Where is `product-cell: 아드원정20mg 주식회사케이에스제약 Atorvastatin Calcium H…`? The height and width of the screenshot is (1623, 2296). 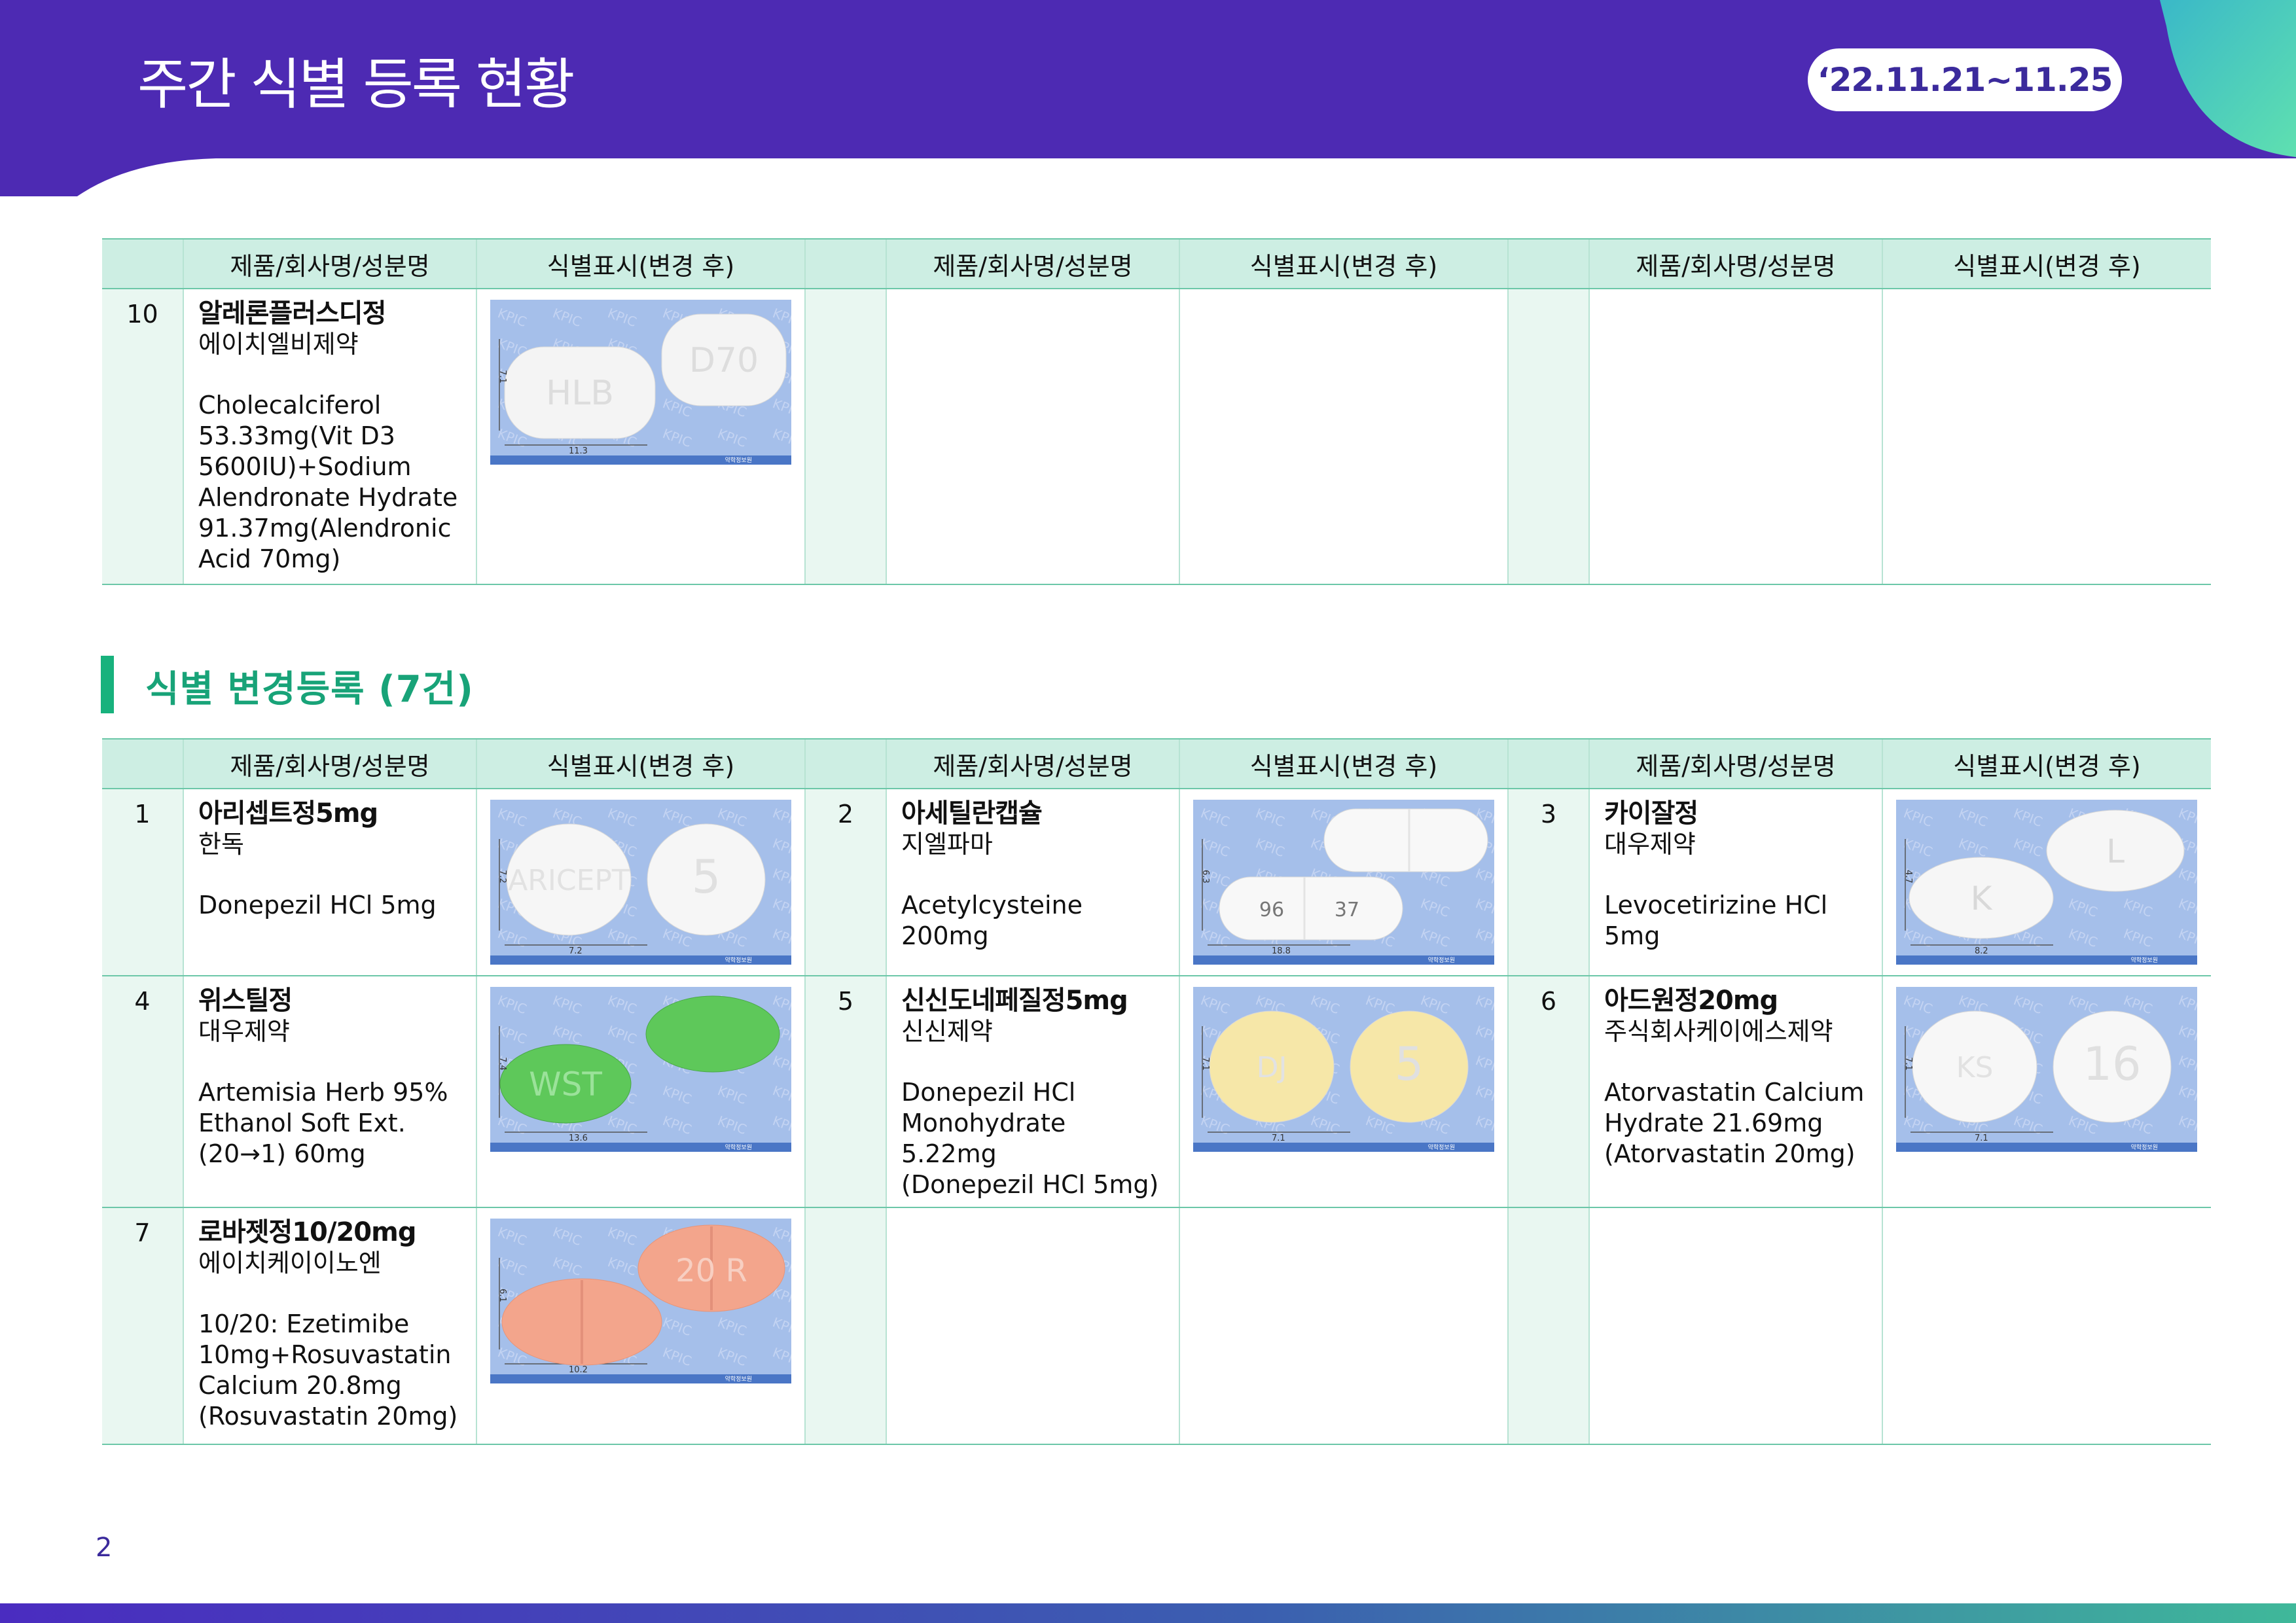
product-cell: 아드원정20mg 주식회사케이에스제약 Atorvastatin Calcium H… is located at coordinates (1735, 1092).